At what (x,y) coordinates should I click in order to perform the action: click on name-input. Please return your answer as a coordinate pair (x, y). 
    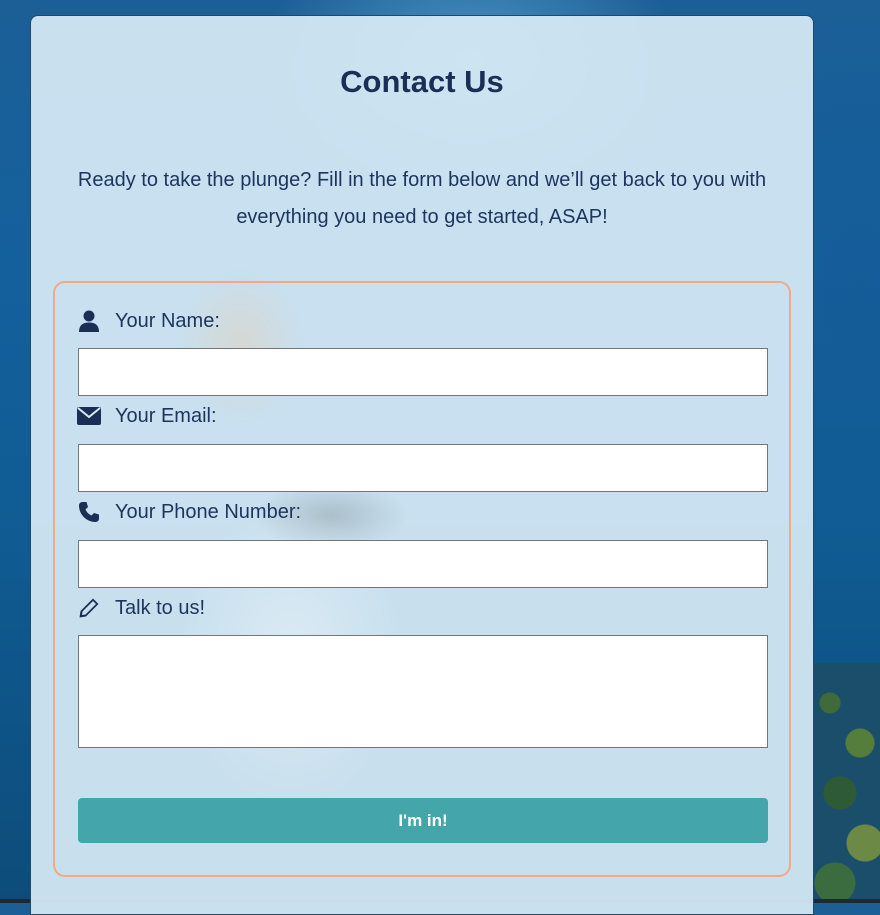
    Looking at the image, I should click on (423, 372).